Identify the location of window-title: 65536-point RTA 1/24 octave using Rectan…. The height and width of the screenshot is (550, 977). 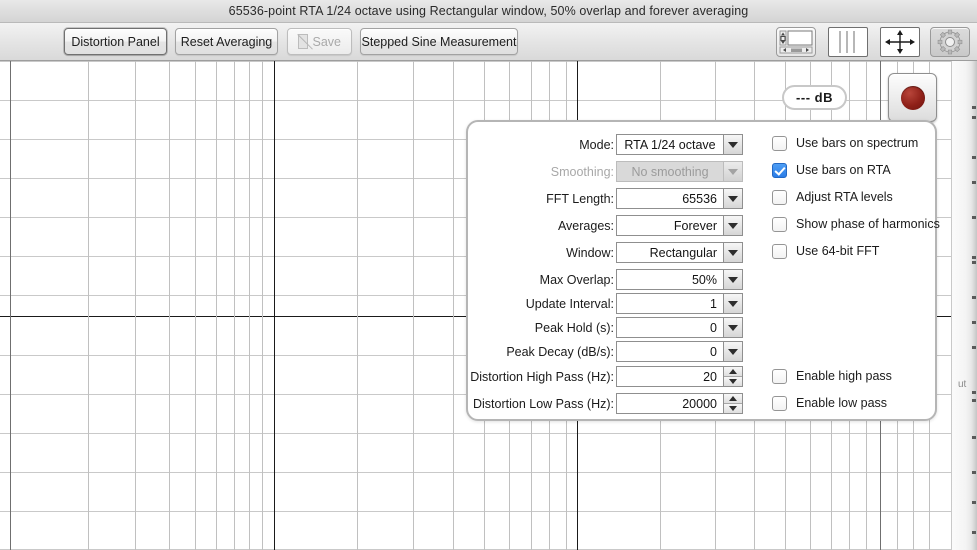
(488, 11).